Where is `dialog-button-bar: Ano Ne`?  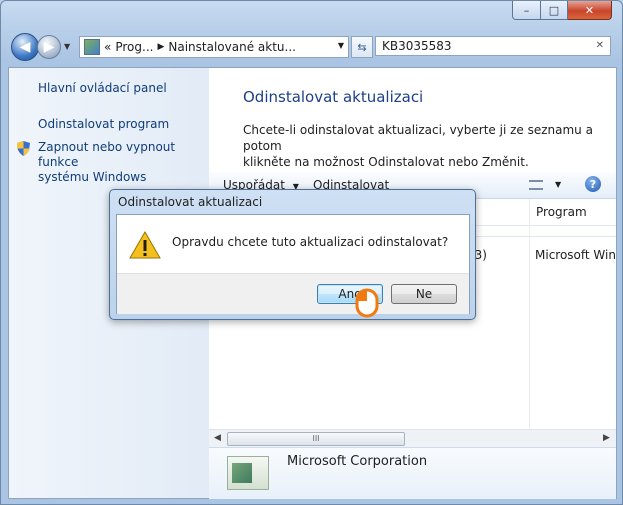 dialog-button-bar: Ano Ne is located at coordinates (293, 293).